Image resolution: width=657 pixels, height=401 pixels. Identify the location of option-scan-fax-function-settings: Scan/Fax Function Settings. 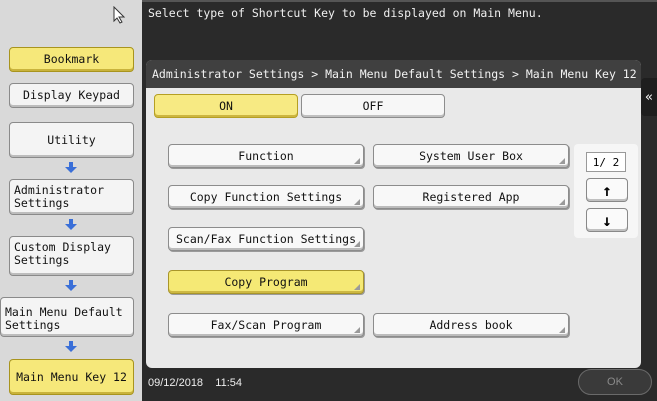
(266, 239).